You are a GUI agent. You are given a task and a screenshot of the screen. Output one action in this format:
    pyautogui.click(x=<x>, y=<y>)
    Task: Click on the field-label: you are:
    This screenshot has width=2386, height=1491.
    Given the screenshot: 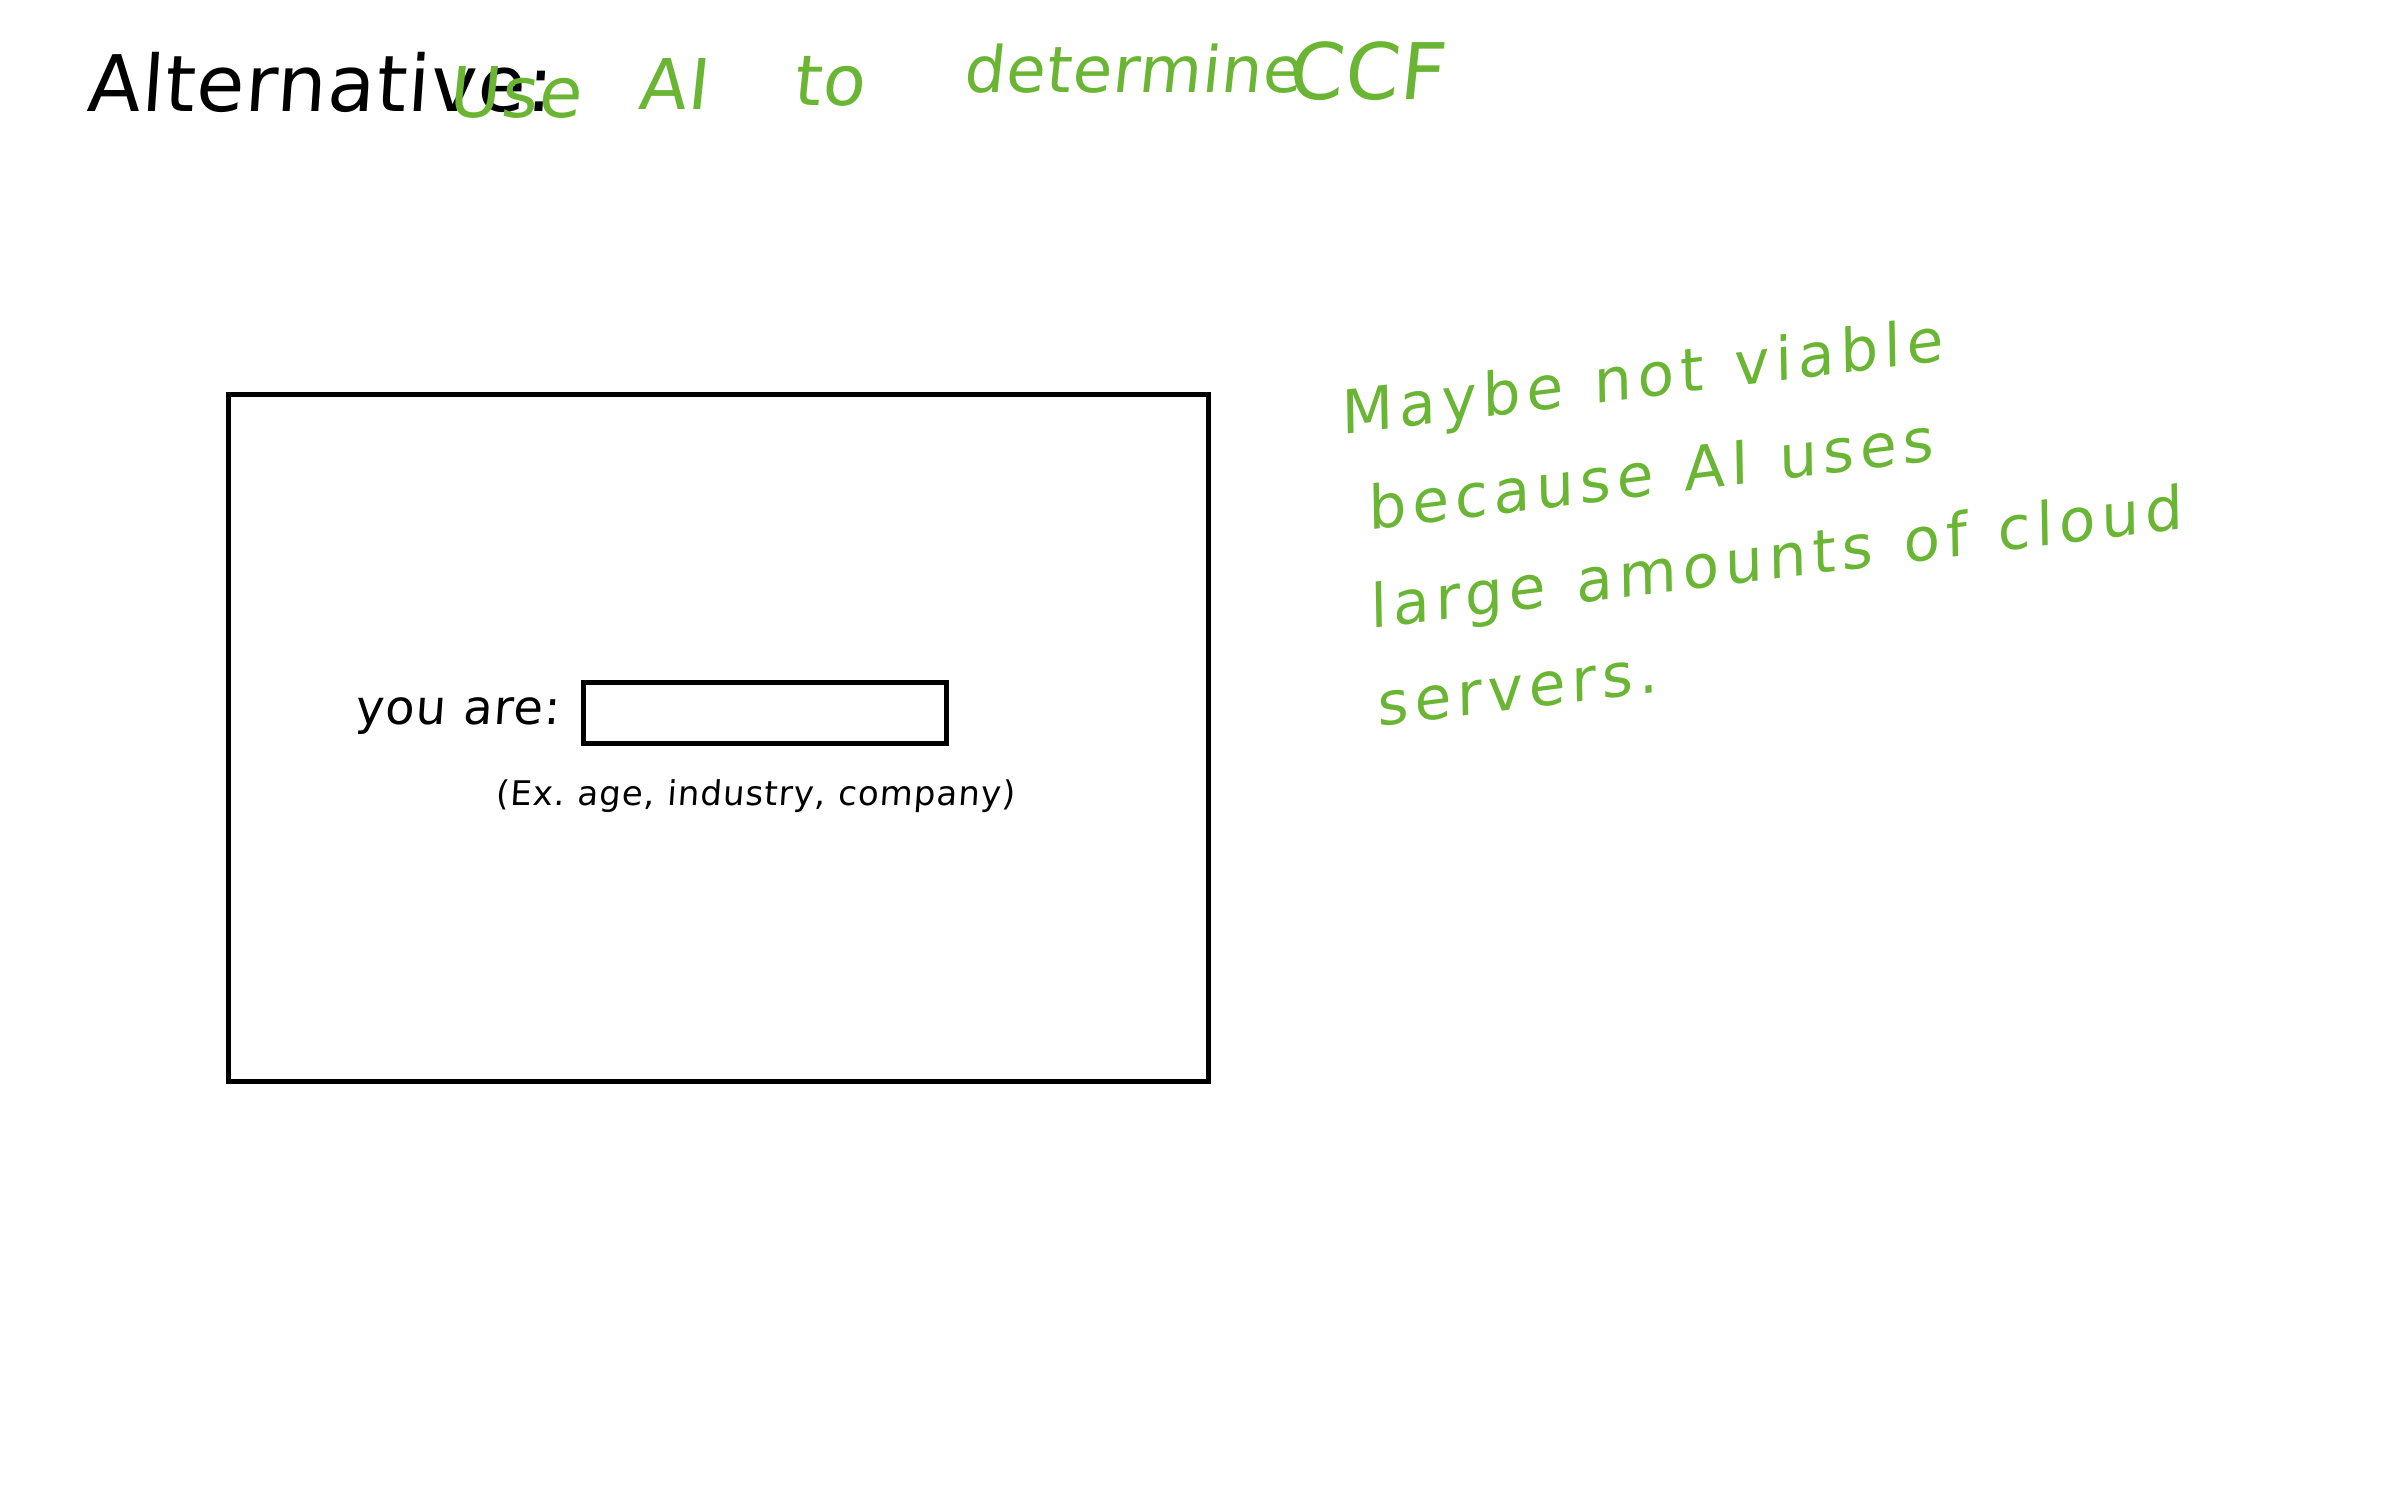 What is the action you would take?
    pyautogui.click(x=459, y=708)
    